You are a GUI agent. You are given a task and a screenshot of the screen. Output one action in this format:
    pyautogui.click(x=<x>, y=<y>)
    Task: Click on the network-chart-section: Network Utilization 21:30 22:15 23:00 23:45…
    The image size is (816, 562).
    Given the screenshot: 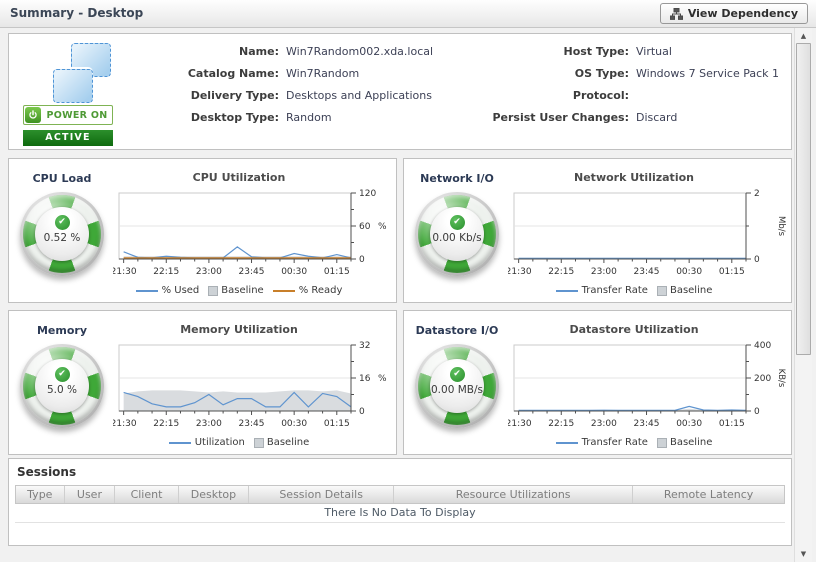 What is the action you would take?
    pyautogui.click(x=648, y=233)
    